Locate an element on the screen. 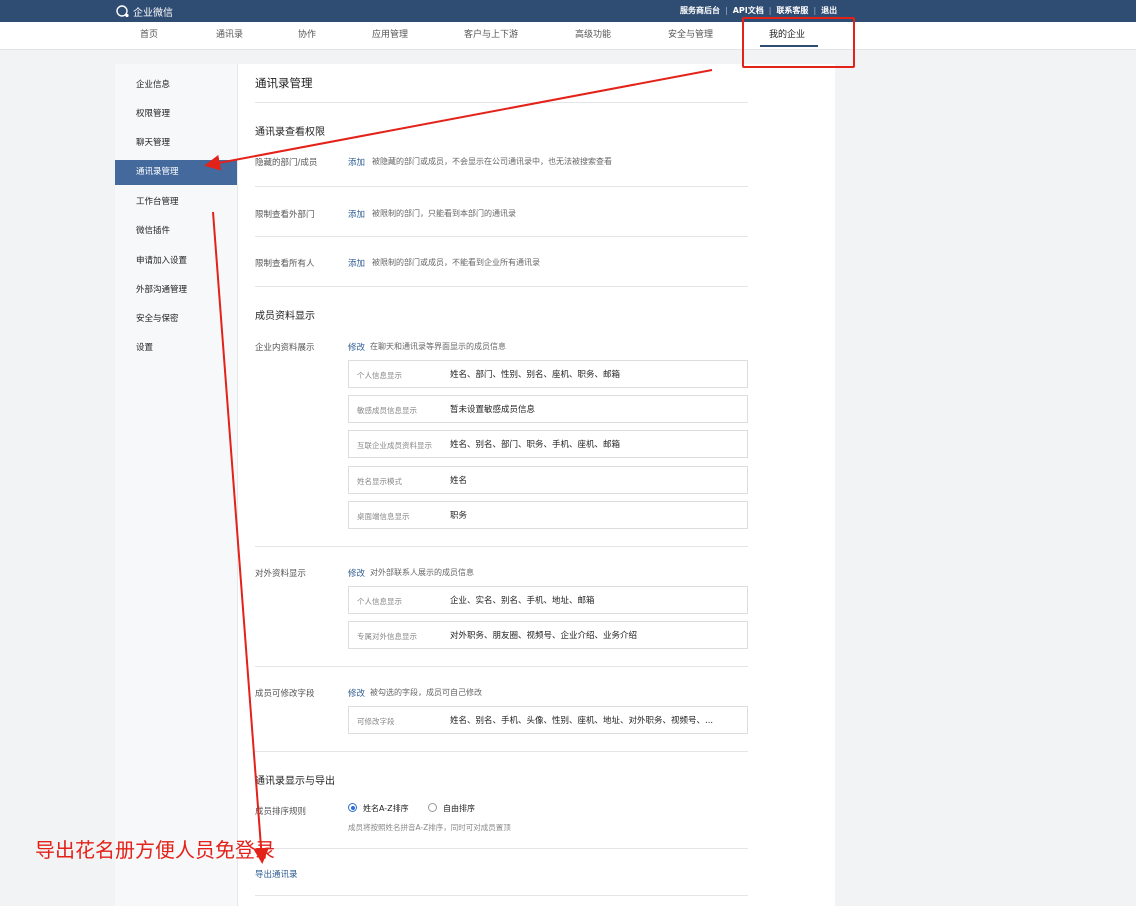 The image size is (1136, 906). annotation-text: 导出花名册方便人员免登录 is located at coordinates (155, 850).